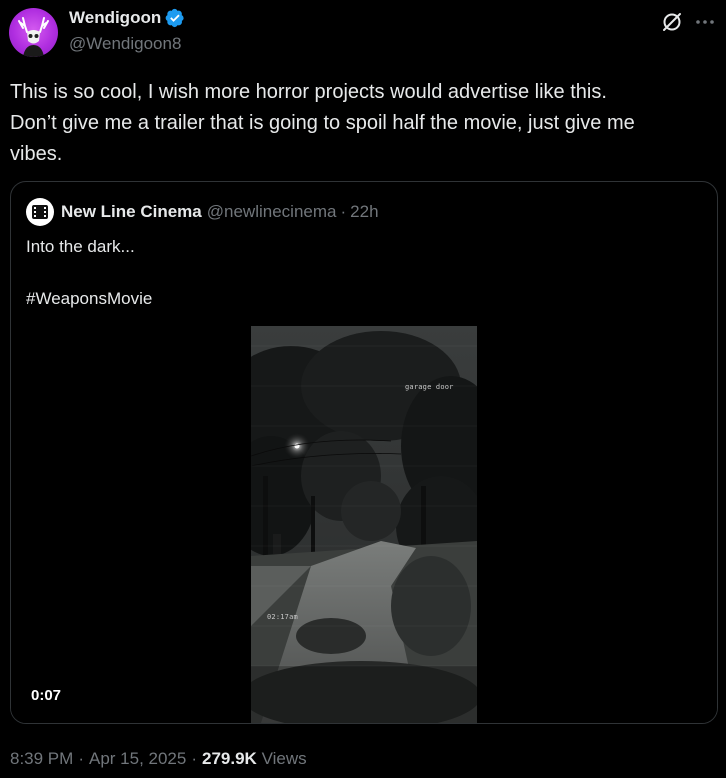 This screenshot has height=778, width=726. What do you see at coordinates (429, 387) in the screenshot?
I see `video-overlay-label-top: garage door` at bounding box center [429, 387].